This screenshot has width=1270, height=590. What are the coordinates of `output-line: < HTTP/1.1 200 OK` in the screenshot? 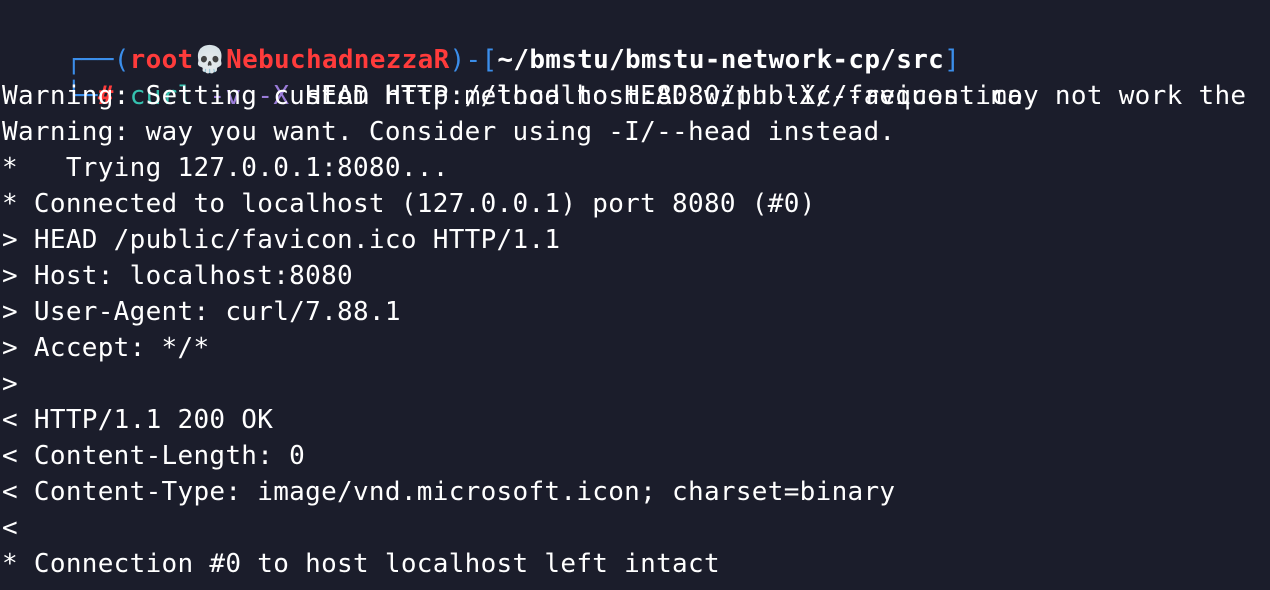 It's located at (138, 420).